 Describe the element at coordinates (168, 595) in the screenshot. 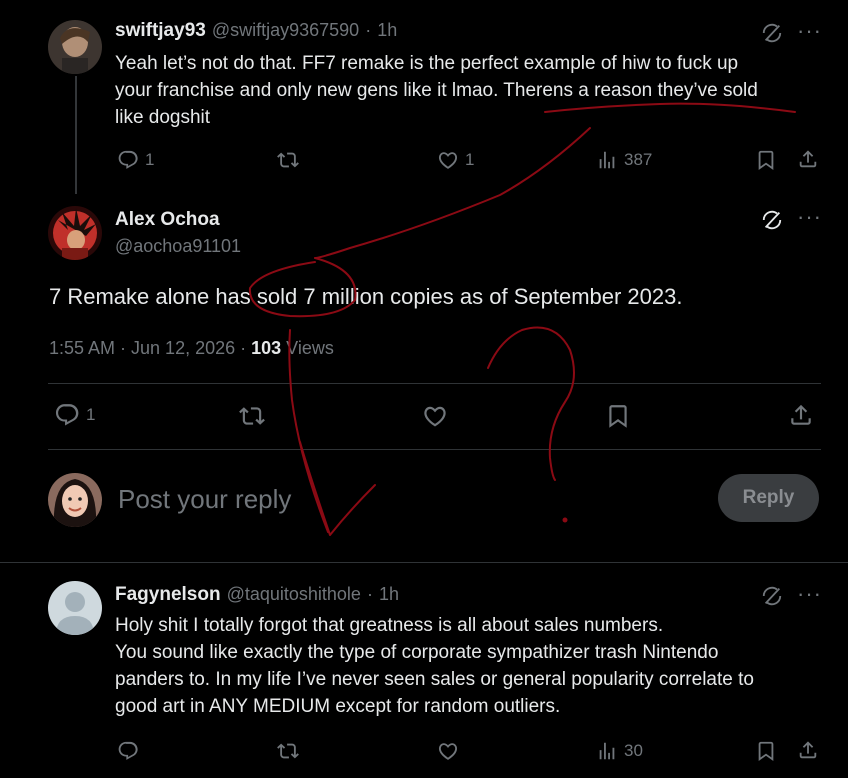

I see `author-name: Fagynelson` at that location.